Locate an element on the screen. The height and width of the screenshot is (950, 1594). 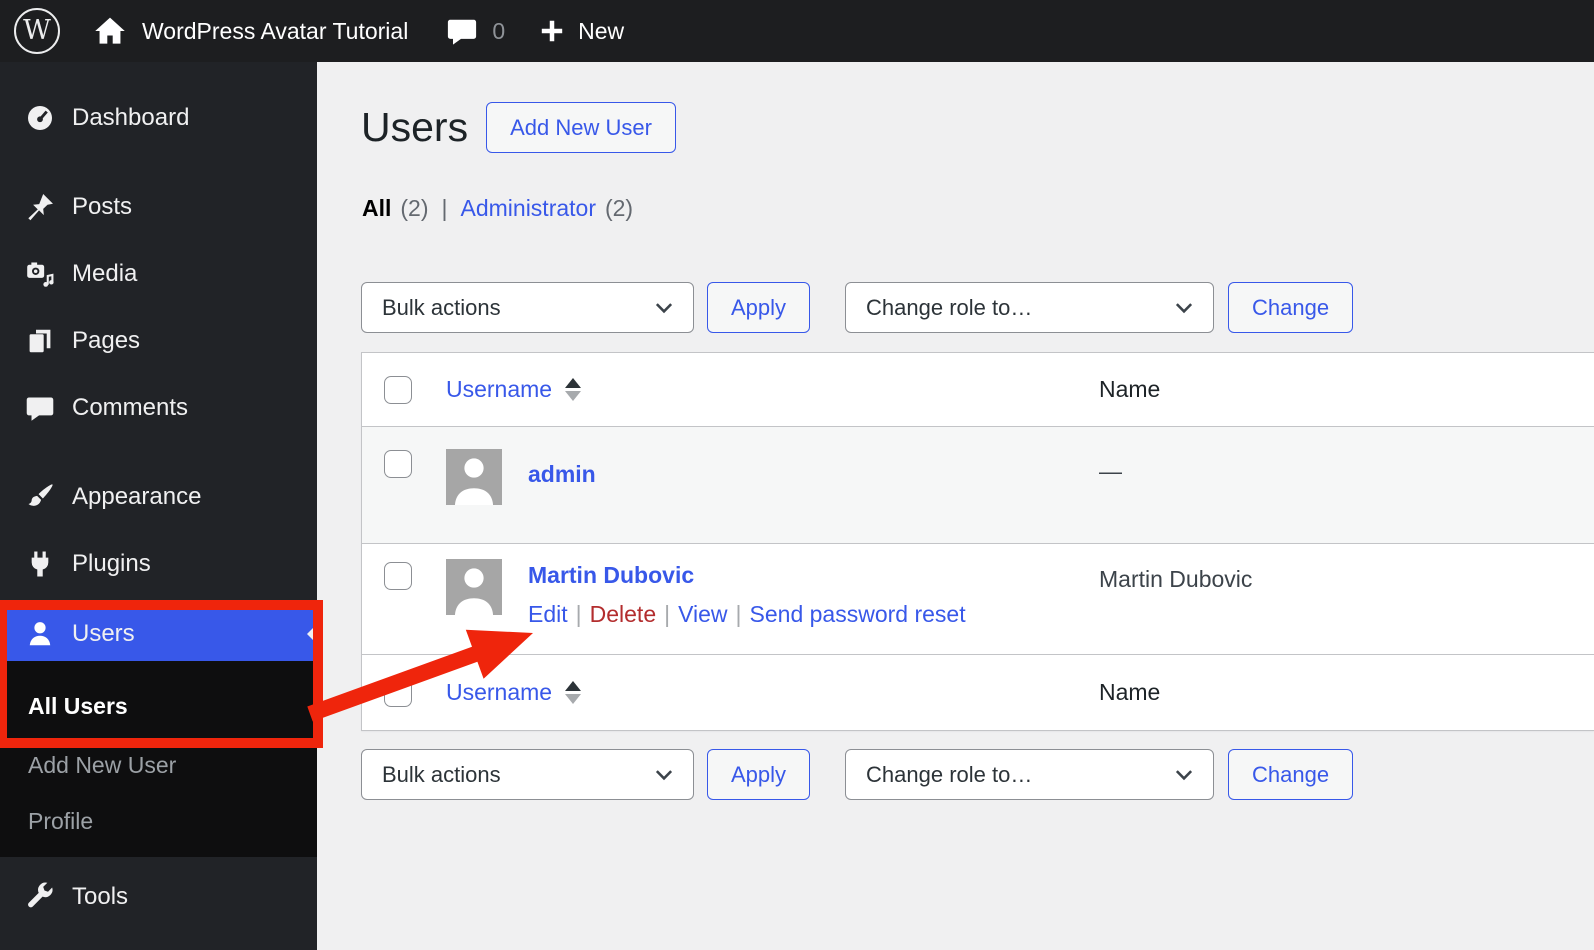
add-new-user-button: Add New User is located at coordinates (581, 127).